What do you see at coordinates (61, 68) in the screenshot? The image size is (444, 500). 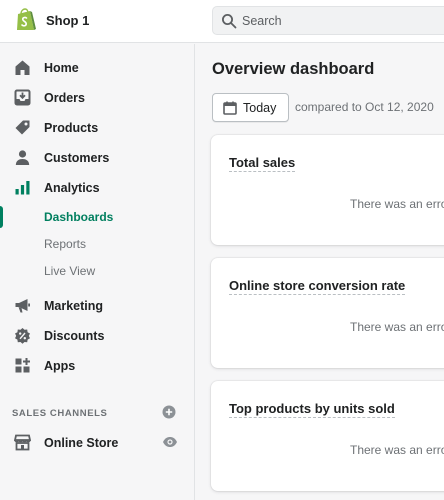 I see `sidebar-item-label: Home` at bounding box center [61, 68].